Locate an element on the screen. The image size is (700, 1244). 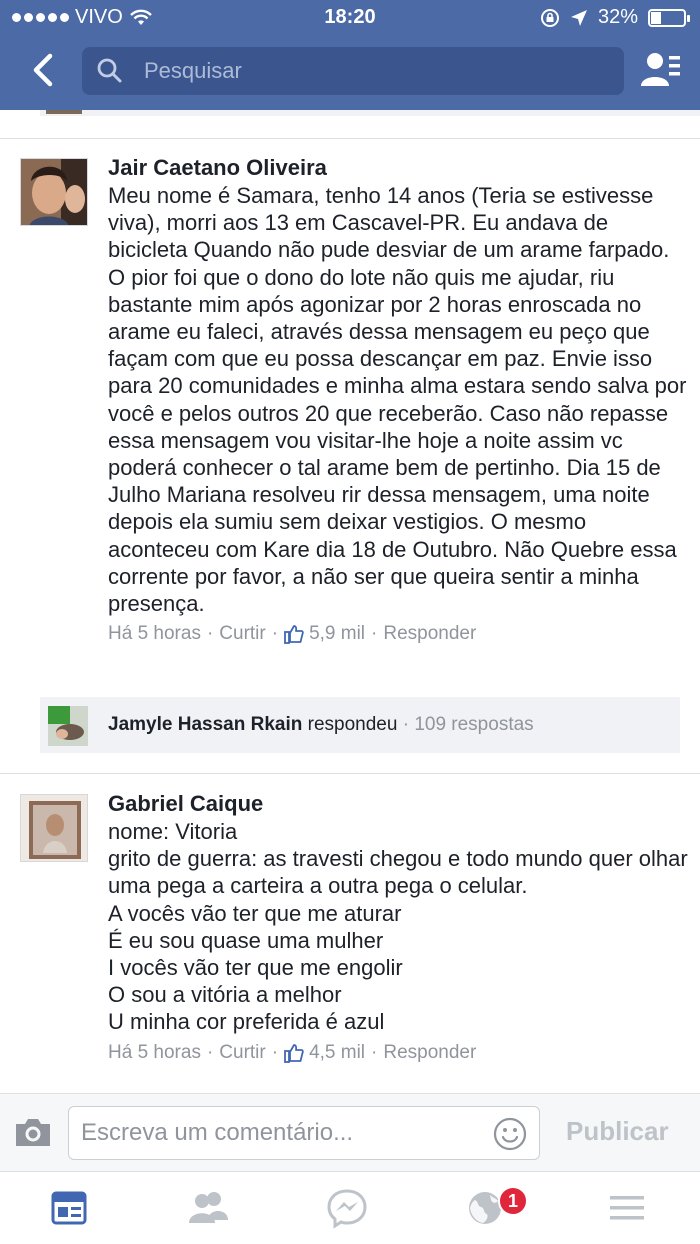
back-chevron-icon is located at coordinates (44, 70).